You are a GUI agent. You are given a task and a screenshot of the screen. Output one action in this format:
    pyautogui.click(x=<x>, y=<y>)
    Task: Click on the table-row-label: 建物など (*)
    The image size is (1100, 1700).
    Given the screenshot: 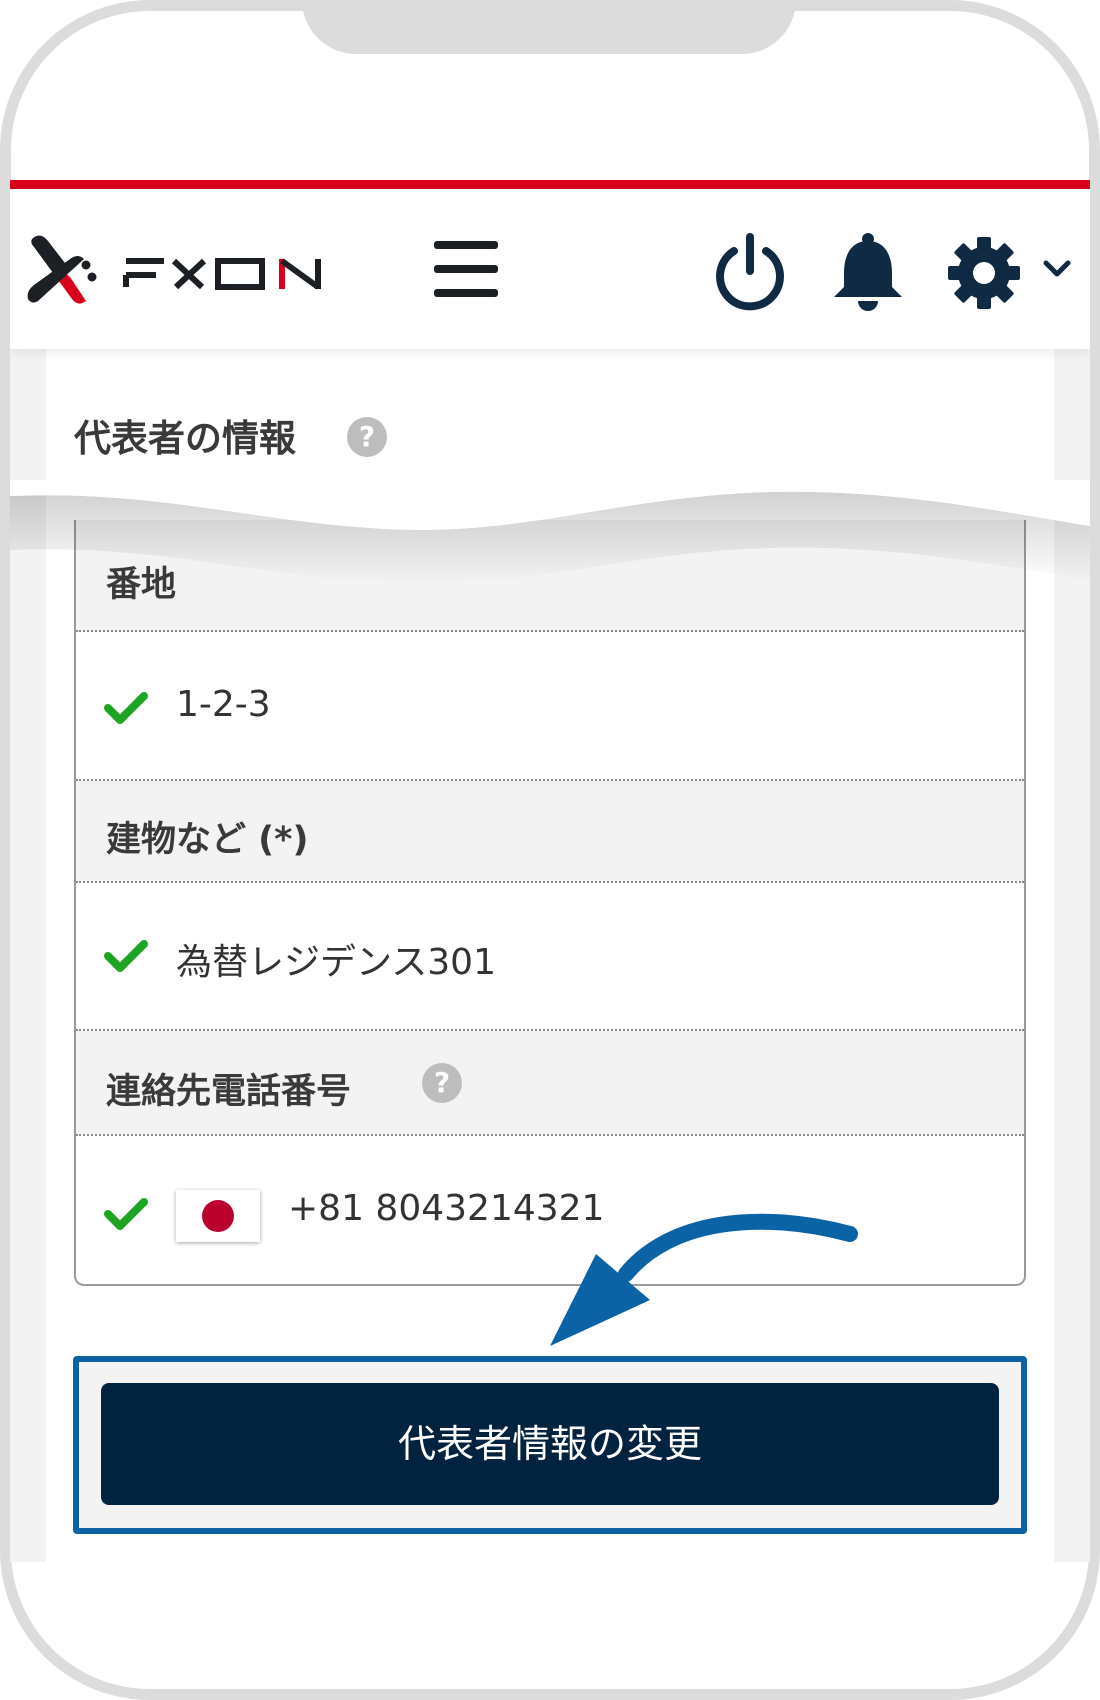 What is the action you would take?
    pyautogui.click(x=550, y=831)
    